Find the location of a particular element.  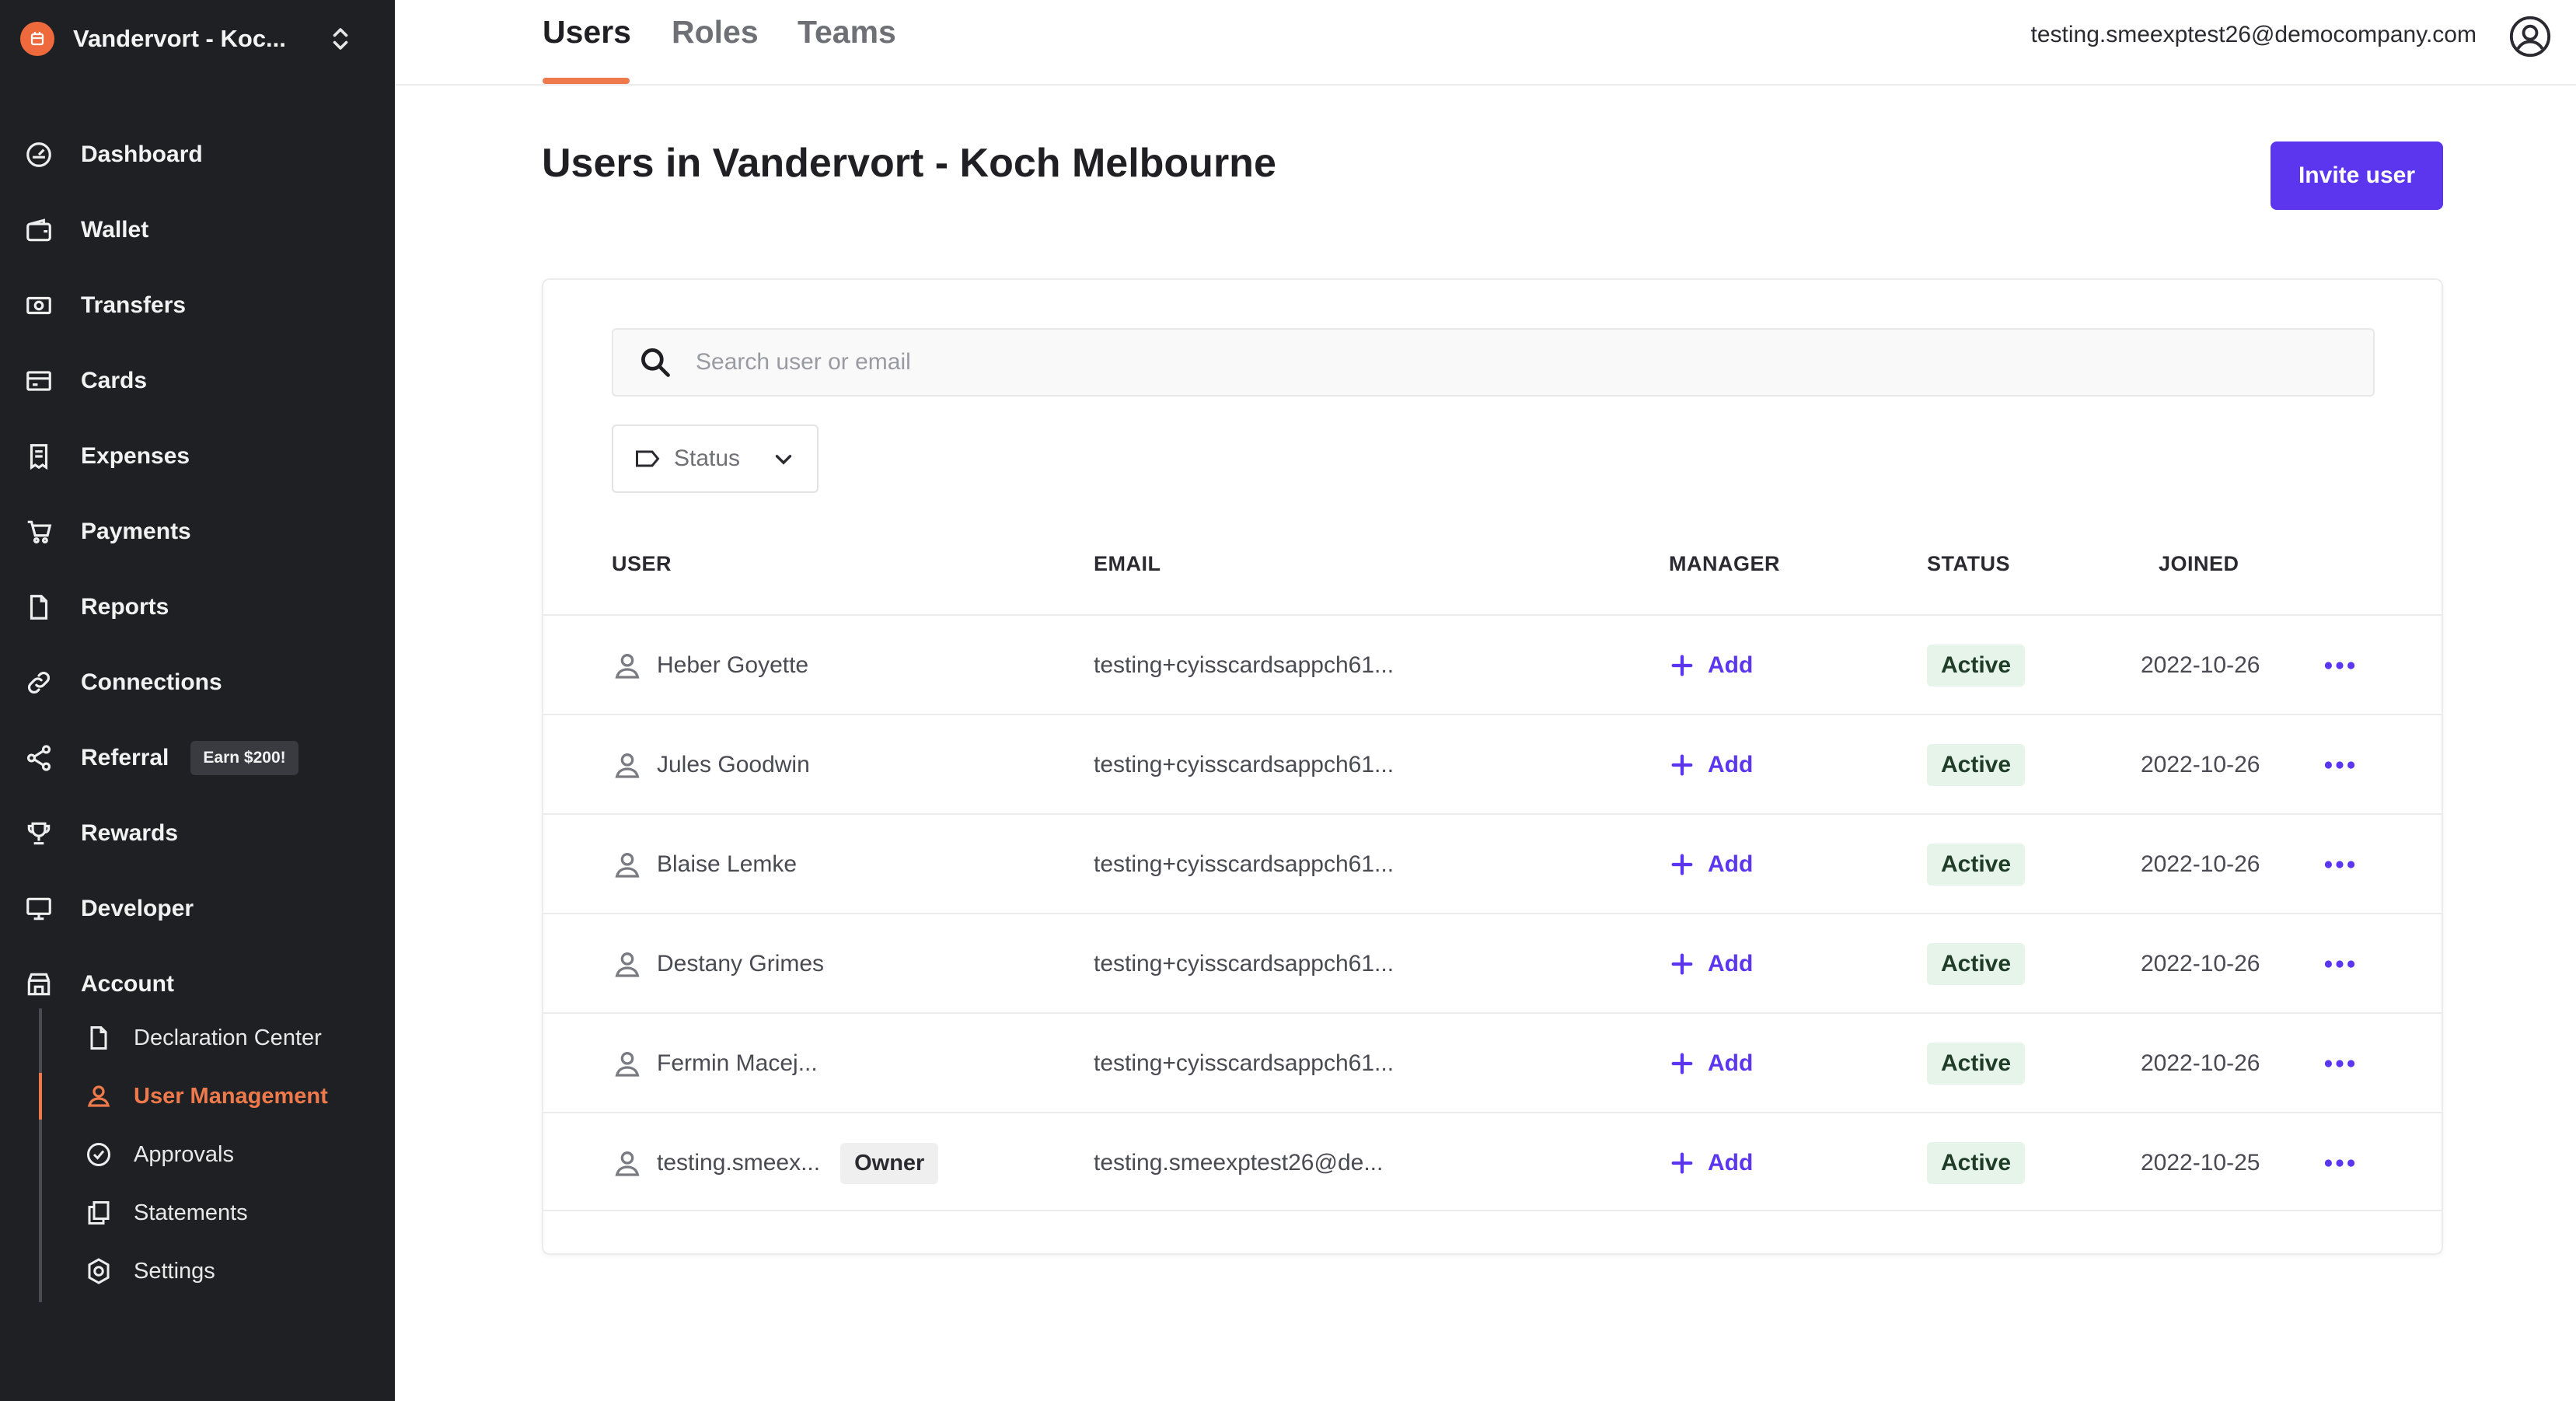

sidebar-item-dashboard: Dashboard is located at coordinates (198, 154).